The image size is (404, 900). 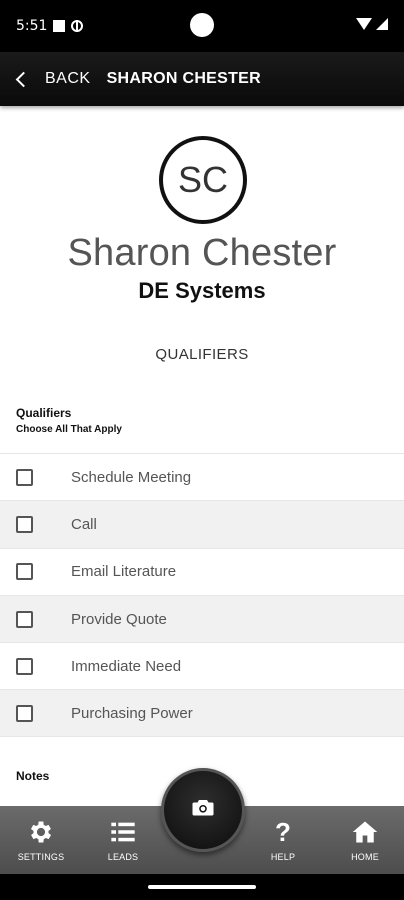 What do you see at coordinates (23, 79) in the screenshot?
I see `chevron-left-icon` at bounding box center [23, 79].